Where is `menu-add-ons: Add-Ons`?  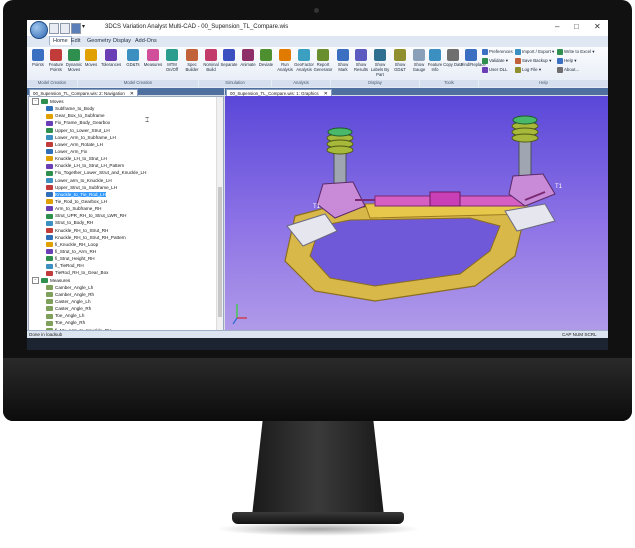
menu-add-ons: Add-Ons is located at coordinates (146, 41).